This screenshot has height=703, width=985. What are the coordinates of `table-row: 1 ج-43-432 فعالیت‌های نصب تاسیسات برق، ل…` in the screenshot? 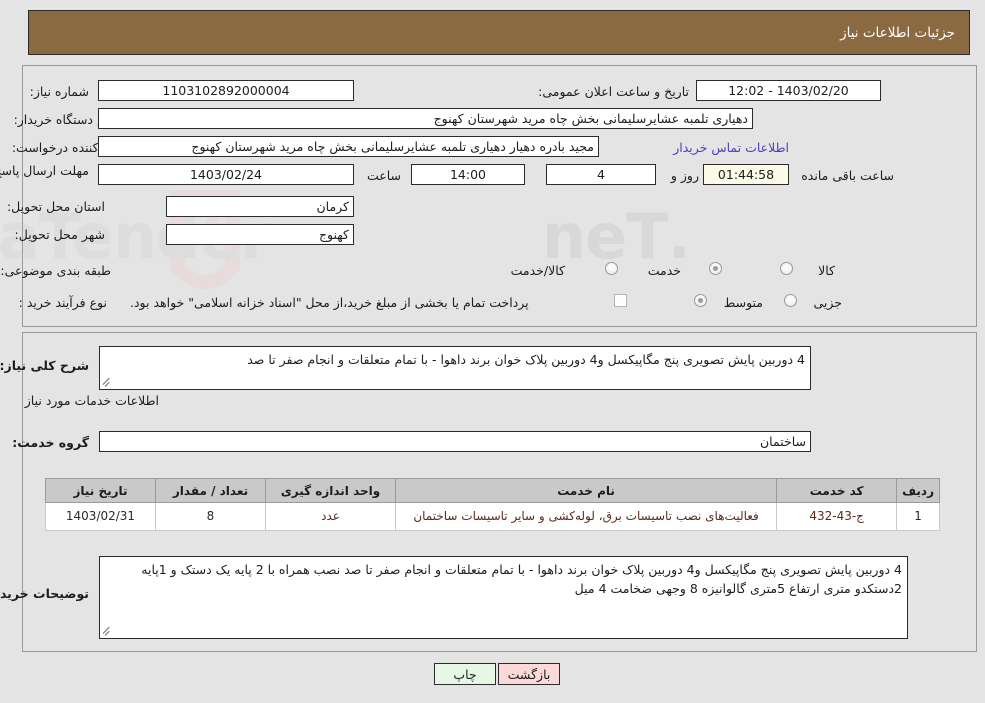 It's located at (492, 516).